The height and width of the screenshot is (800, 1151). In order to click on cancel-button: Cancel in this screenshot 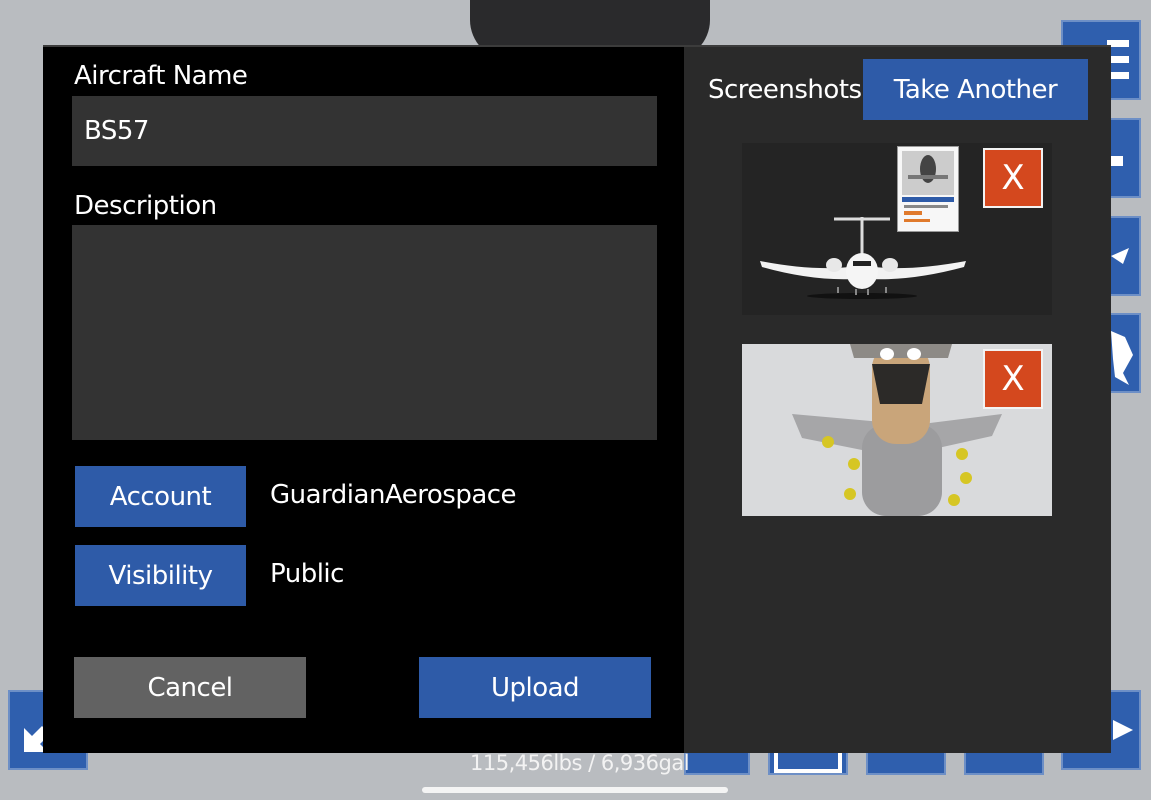, I will do `click(190, 687)`.